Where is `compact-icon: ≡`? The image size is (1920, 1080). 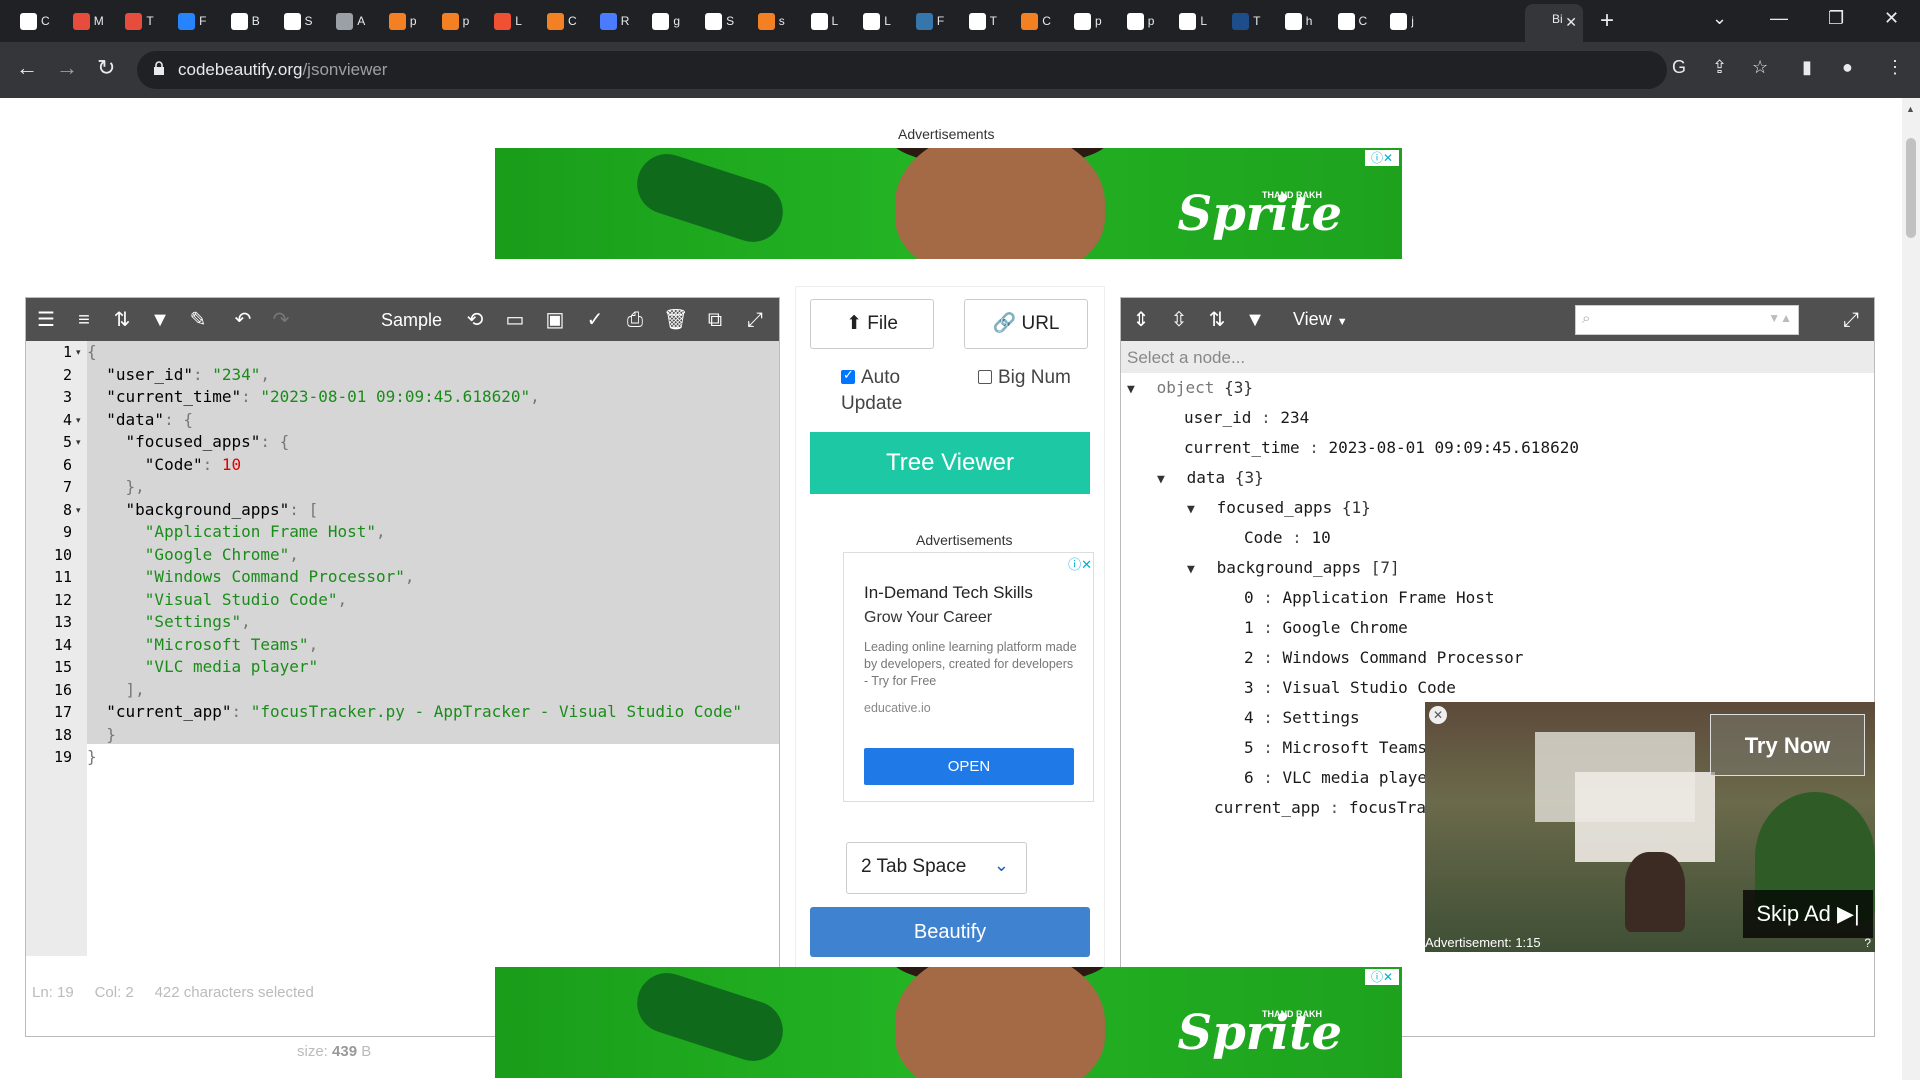 compact-icon: ≡ is located at coordinates (84, 320).